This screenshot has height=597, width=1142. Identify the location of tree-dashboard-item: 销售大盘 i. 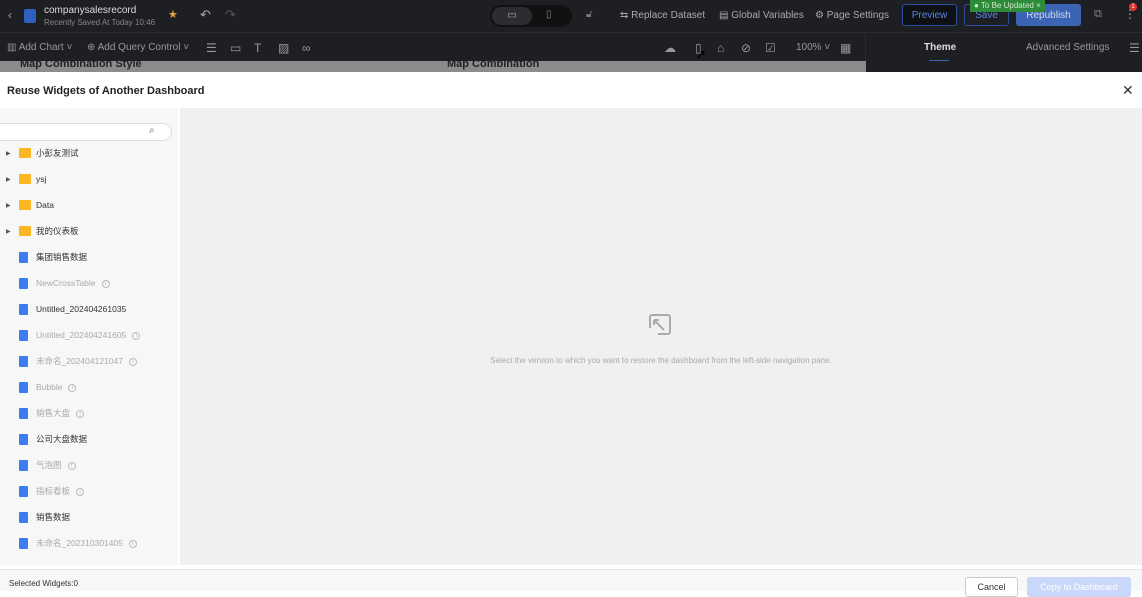
(89, 413).